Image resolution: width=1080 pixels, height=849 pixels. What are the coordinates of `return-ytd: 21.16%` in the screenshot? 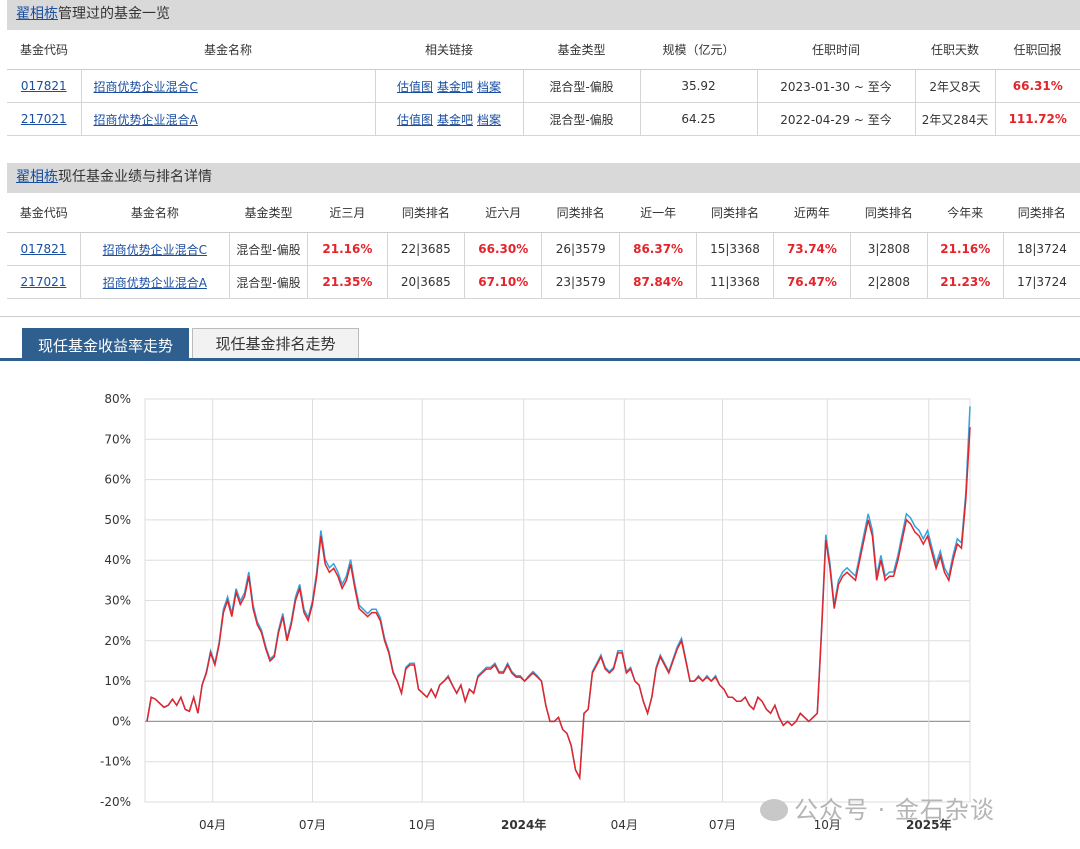 It's located at (965, 249).